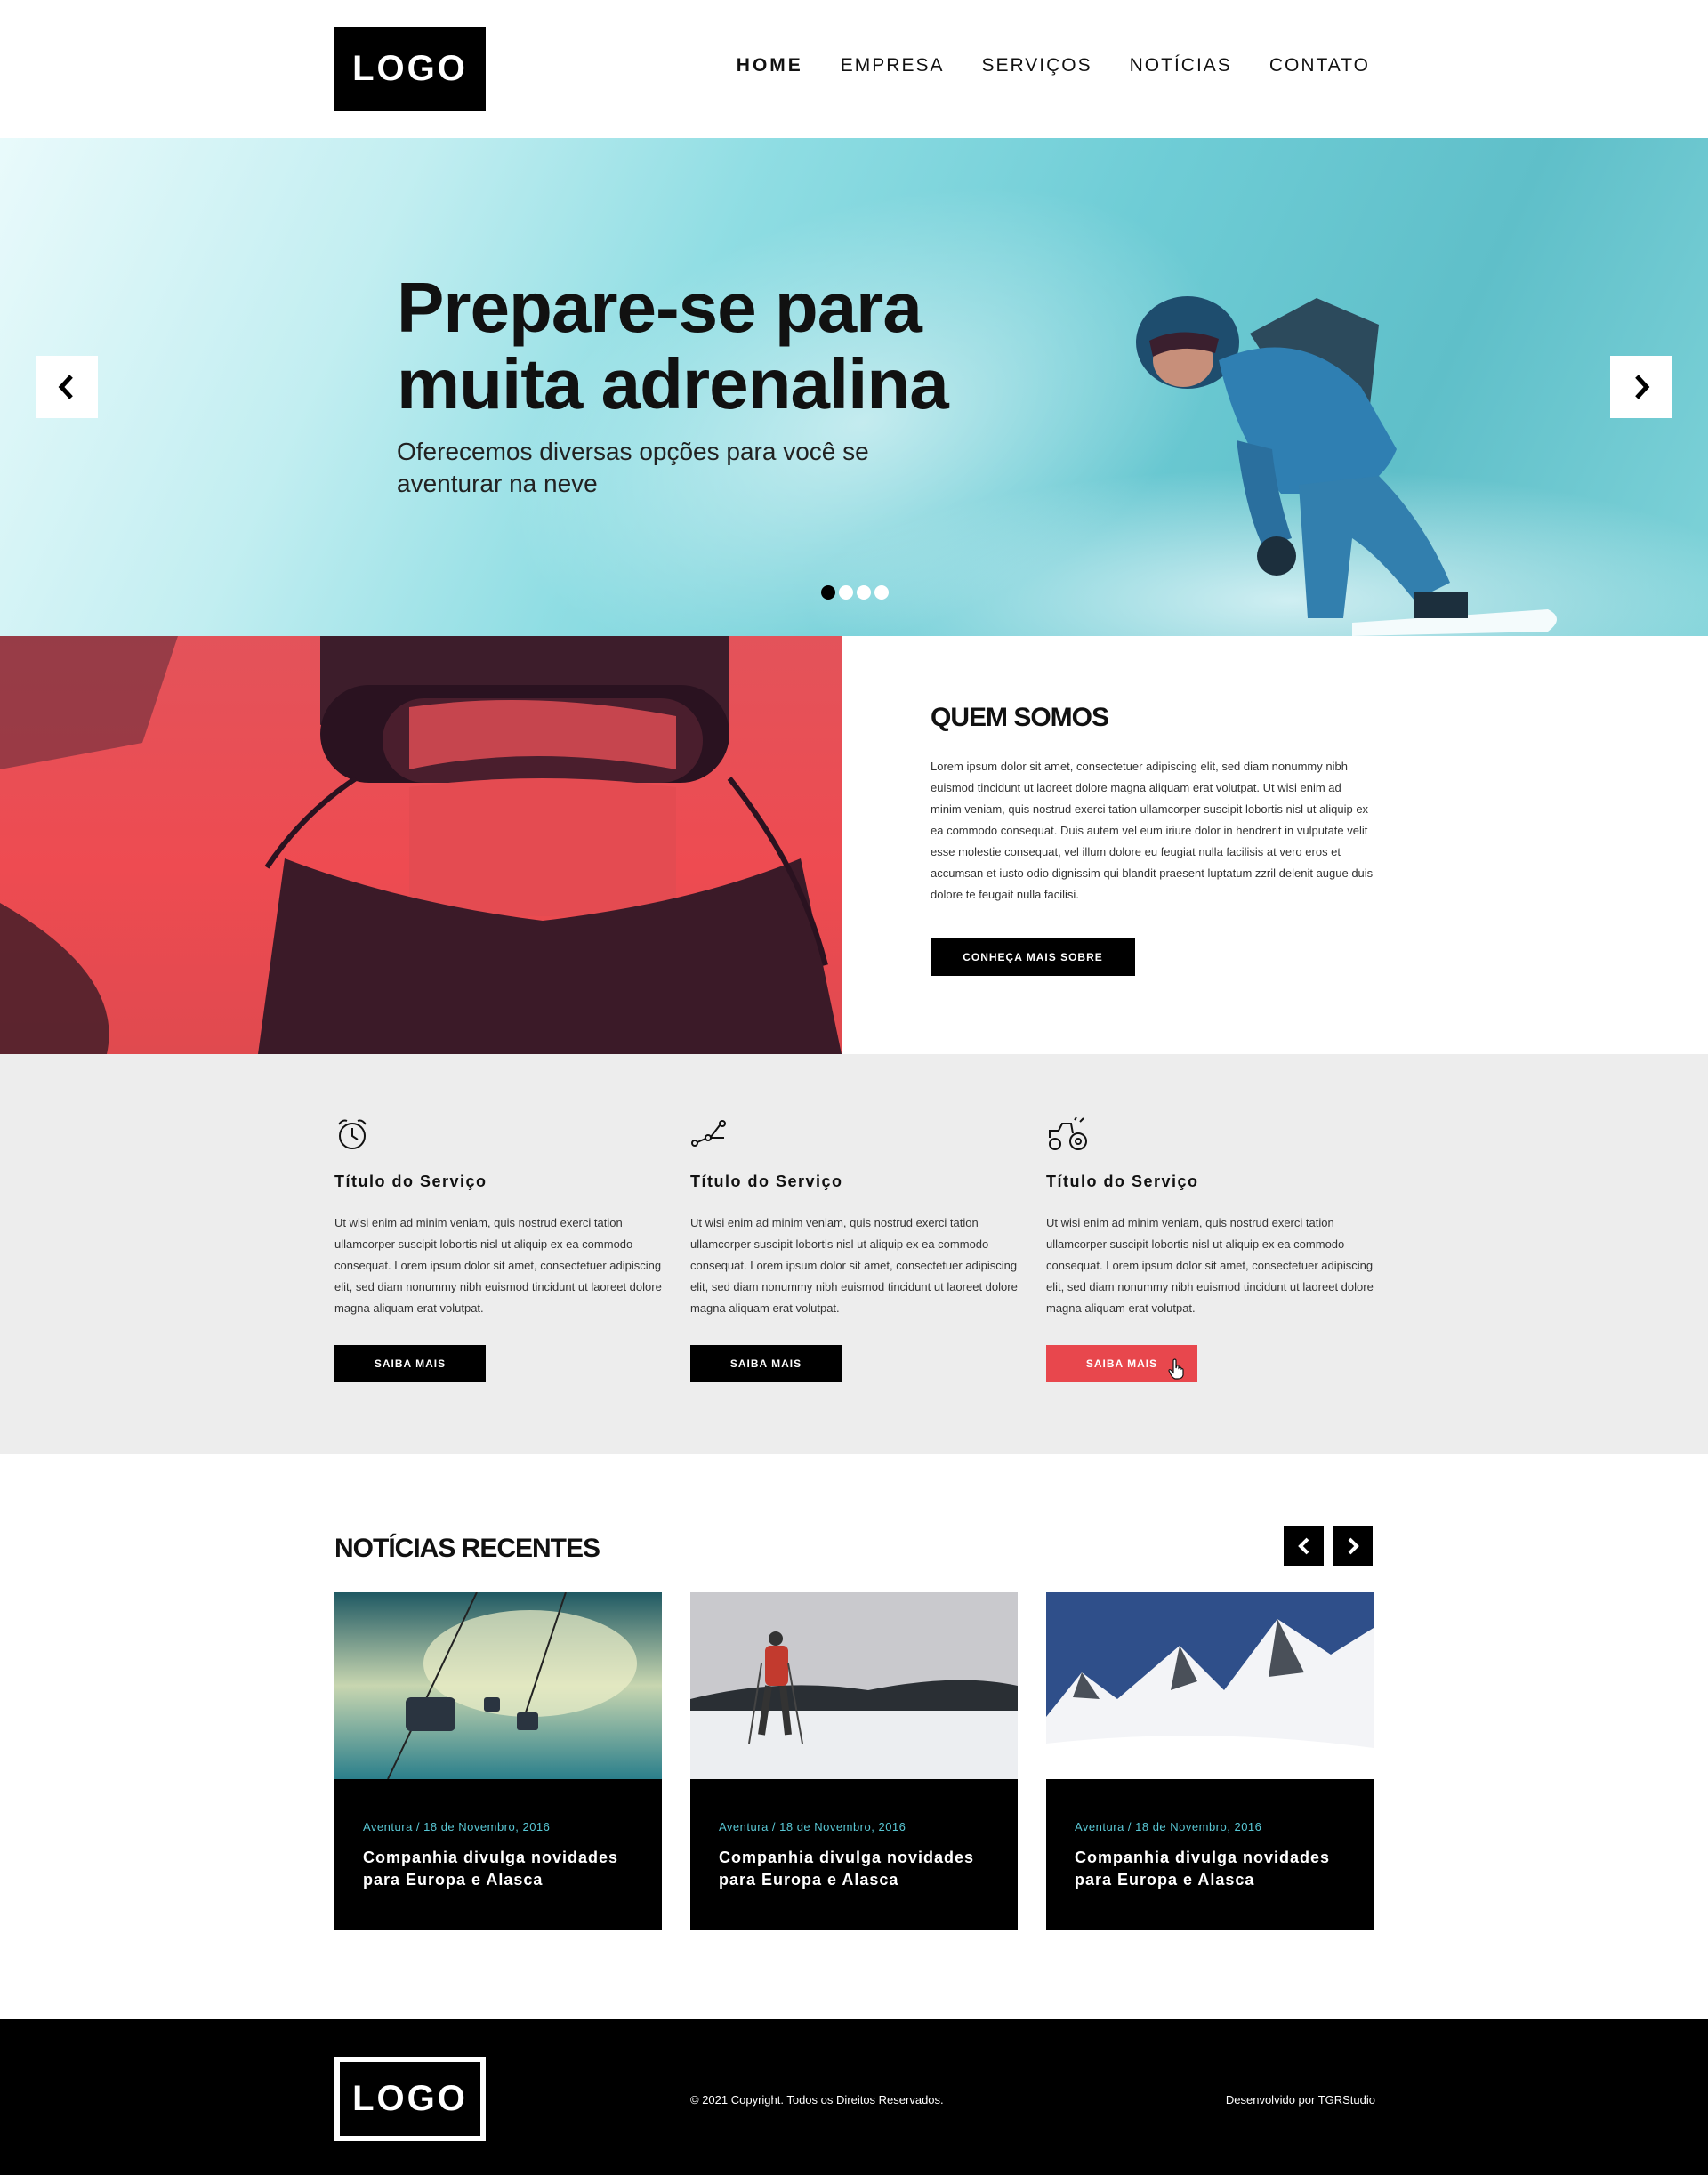 This screenshot has width=1708, height=2175. I want to click on news-prev-button, so click(1304, 1546).